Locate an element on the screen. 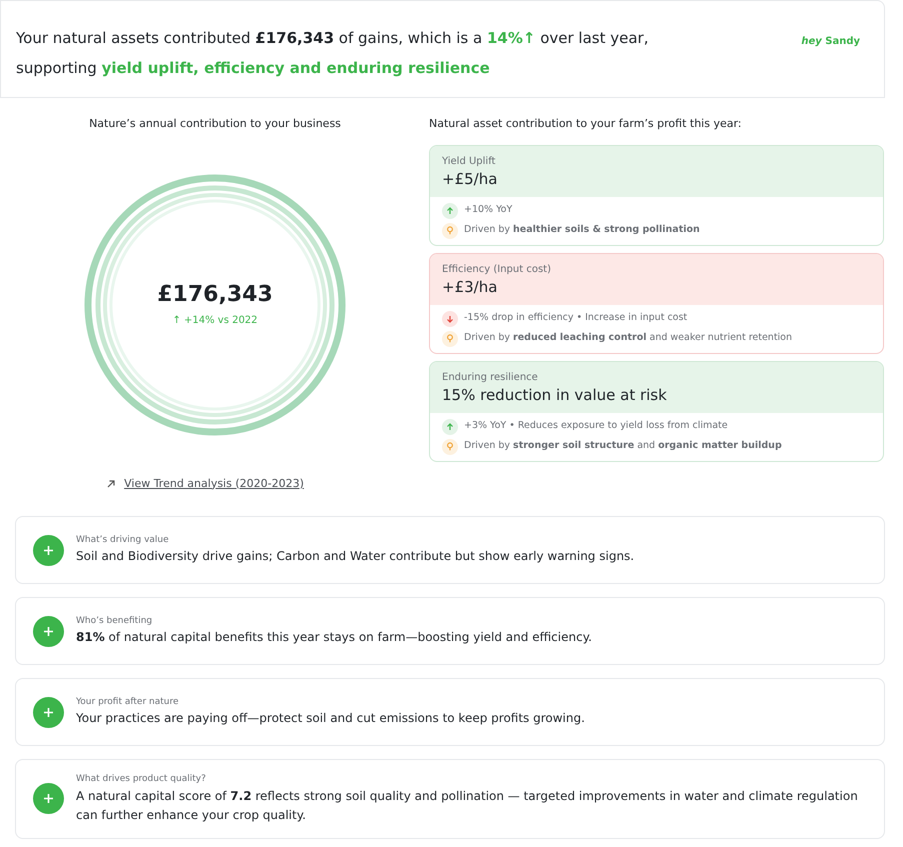 The image size is (903, 847). trend-text: +3% YoY • Reduces exposure to yield loss from climate is located at coordinates (596, 426).